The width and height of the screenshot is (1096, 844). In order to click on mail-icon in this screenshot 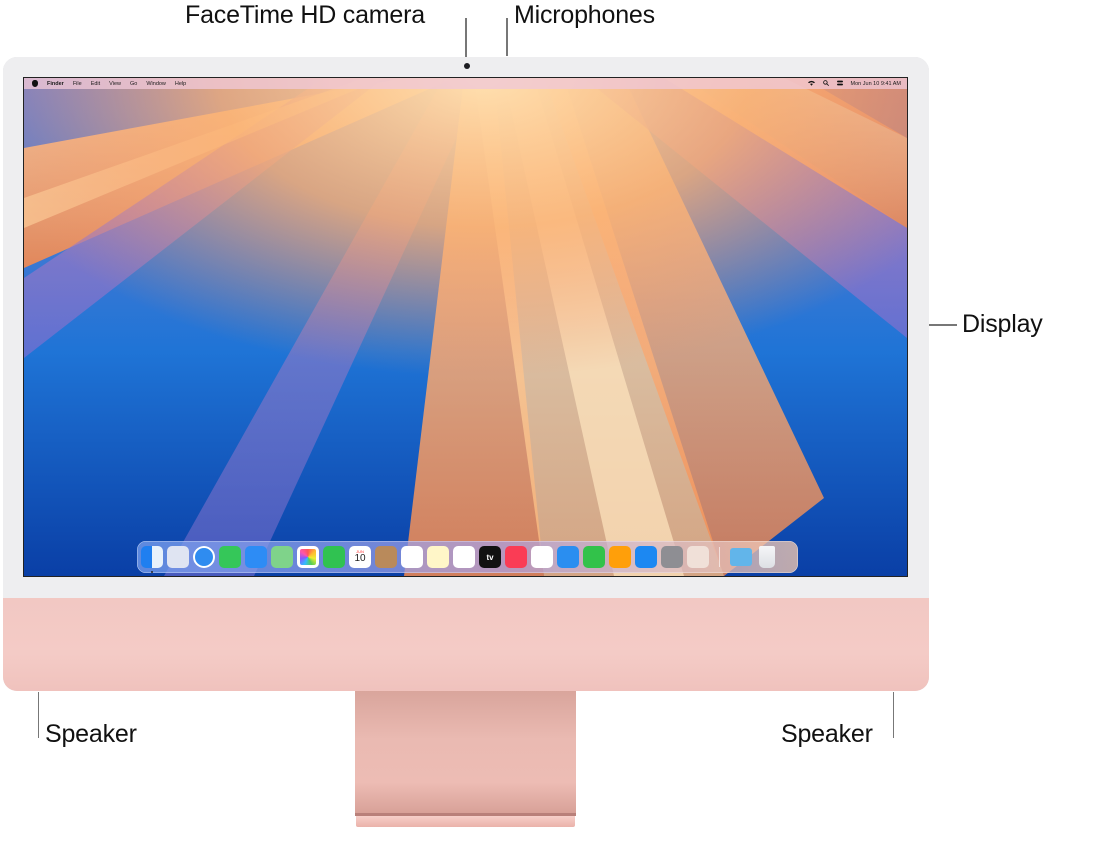, I will do `click(256, 557)`.